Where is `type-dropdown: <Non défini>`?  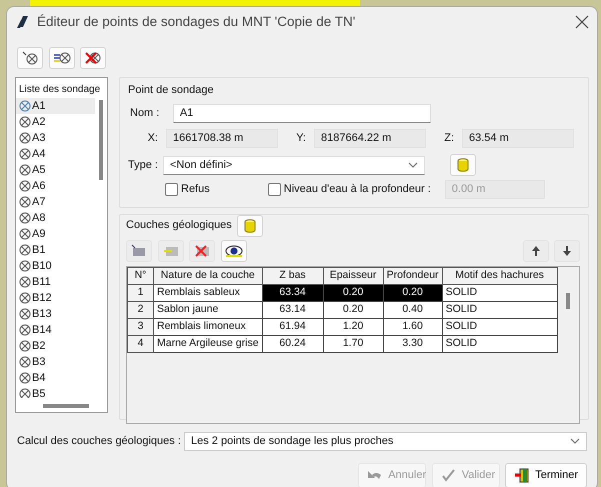 type-dropdown: <Non défini> is located at coordinates (293, 165).